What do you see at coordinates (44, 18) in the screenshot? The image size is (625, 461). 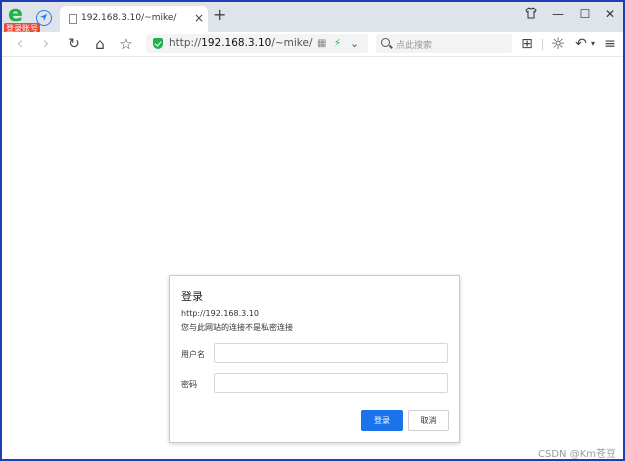 I see `navigation-icon` at bounding box center [44, 18].